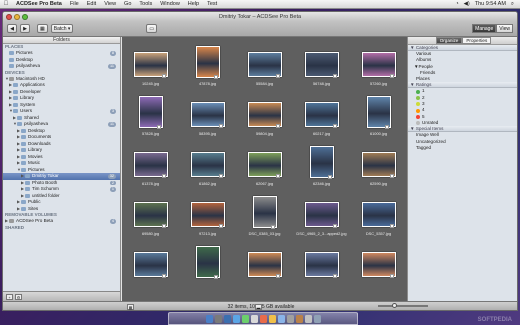  What do you see at coordinates (74, 4) in the screenshot?
I see `menu-file: File` at bounding box center [74, 4].